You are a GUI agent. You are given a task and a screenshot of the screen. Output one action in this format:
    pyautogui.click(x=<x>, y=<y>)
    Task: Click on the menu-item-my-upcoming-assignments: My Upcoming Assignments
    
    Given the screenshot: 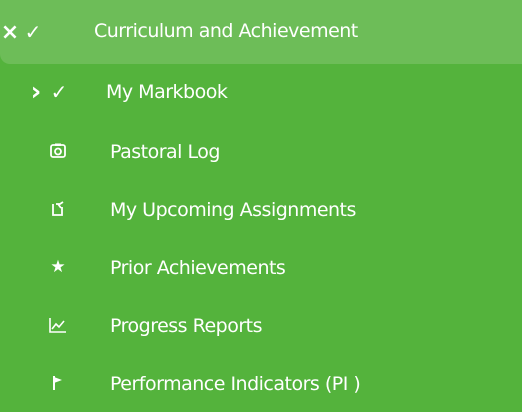 What is the action you would take?
    pyautogui.click(x=261, y=211)
    